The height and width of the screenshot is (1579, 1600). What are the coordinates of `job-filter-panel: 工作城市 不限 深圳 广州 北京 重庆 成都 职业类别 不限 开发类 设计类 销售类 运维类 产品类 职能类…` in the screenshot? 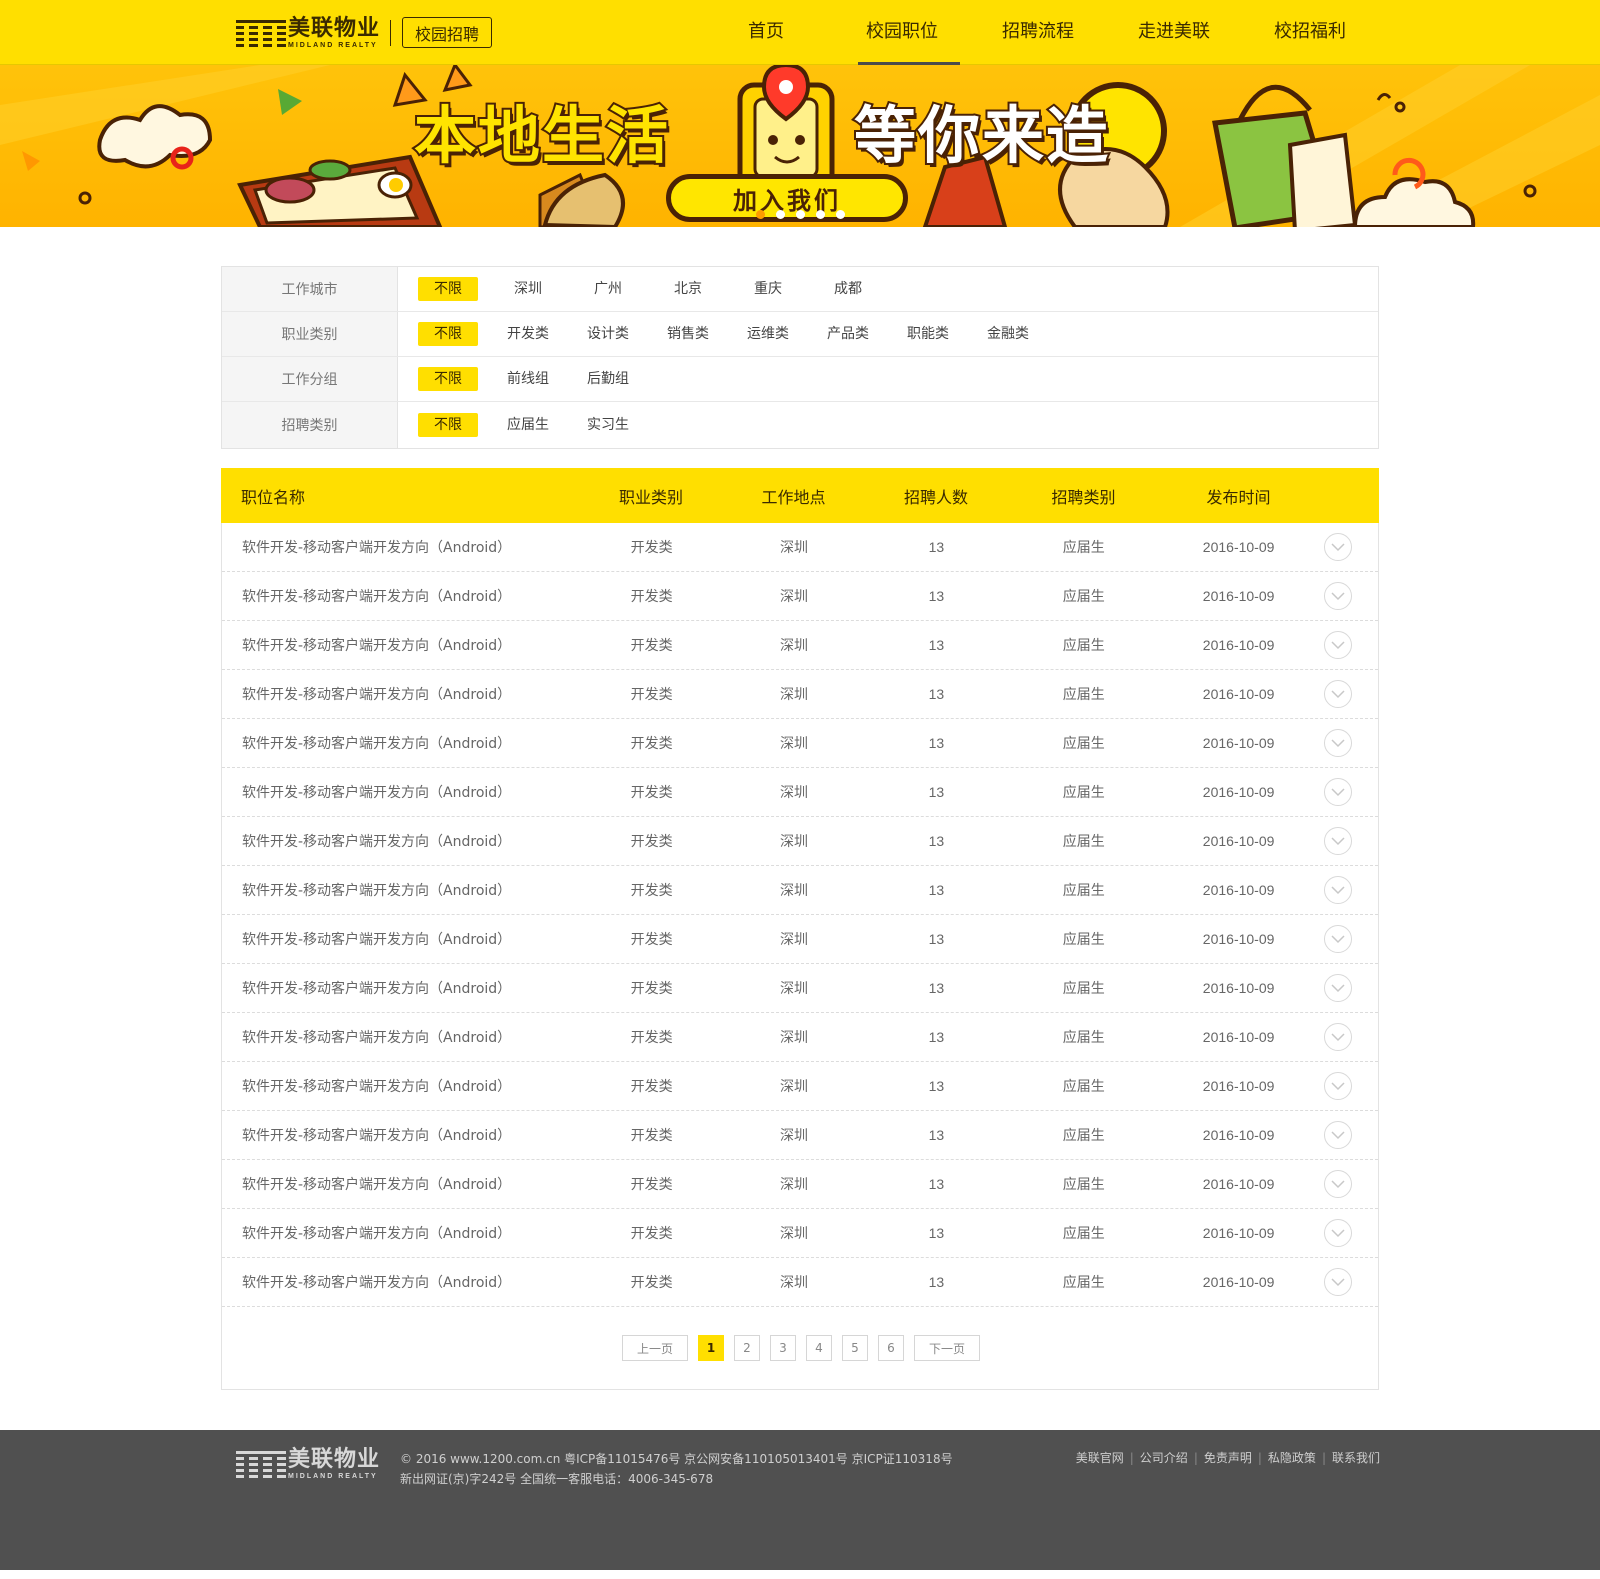 It's located at (800, 357).